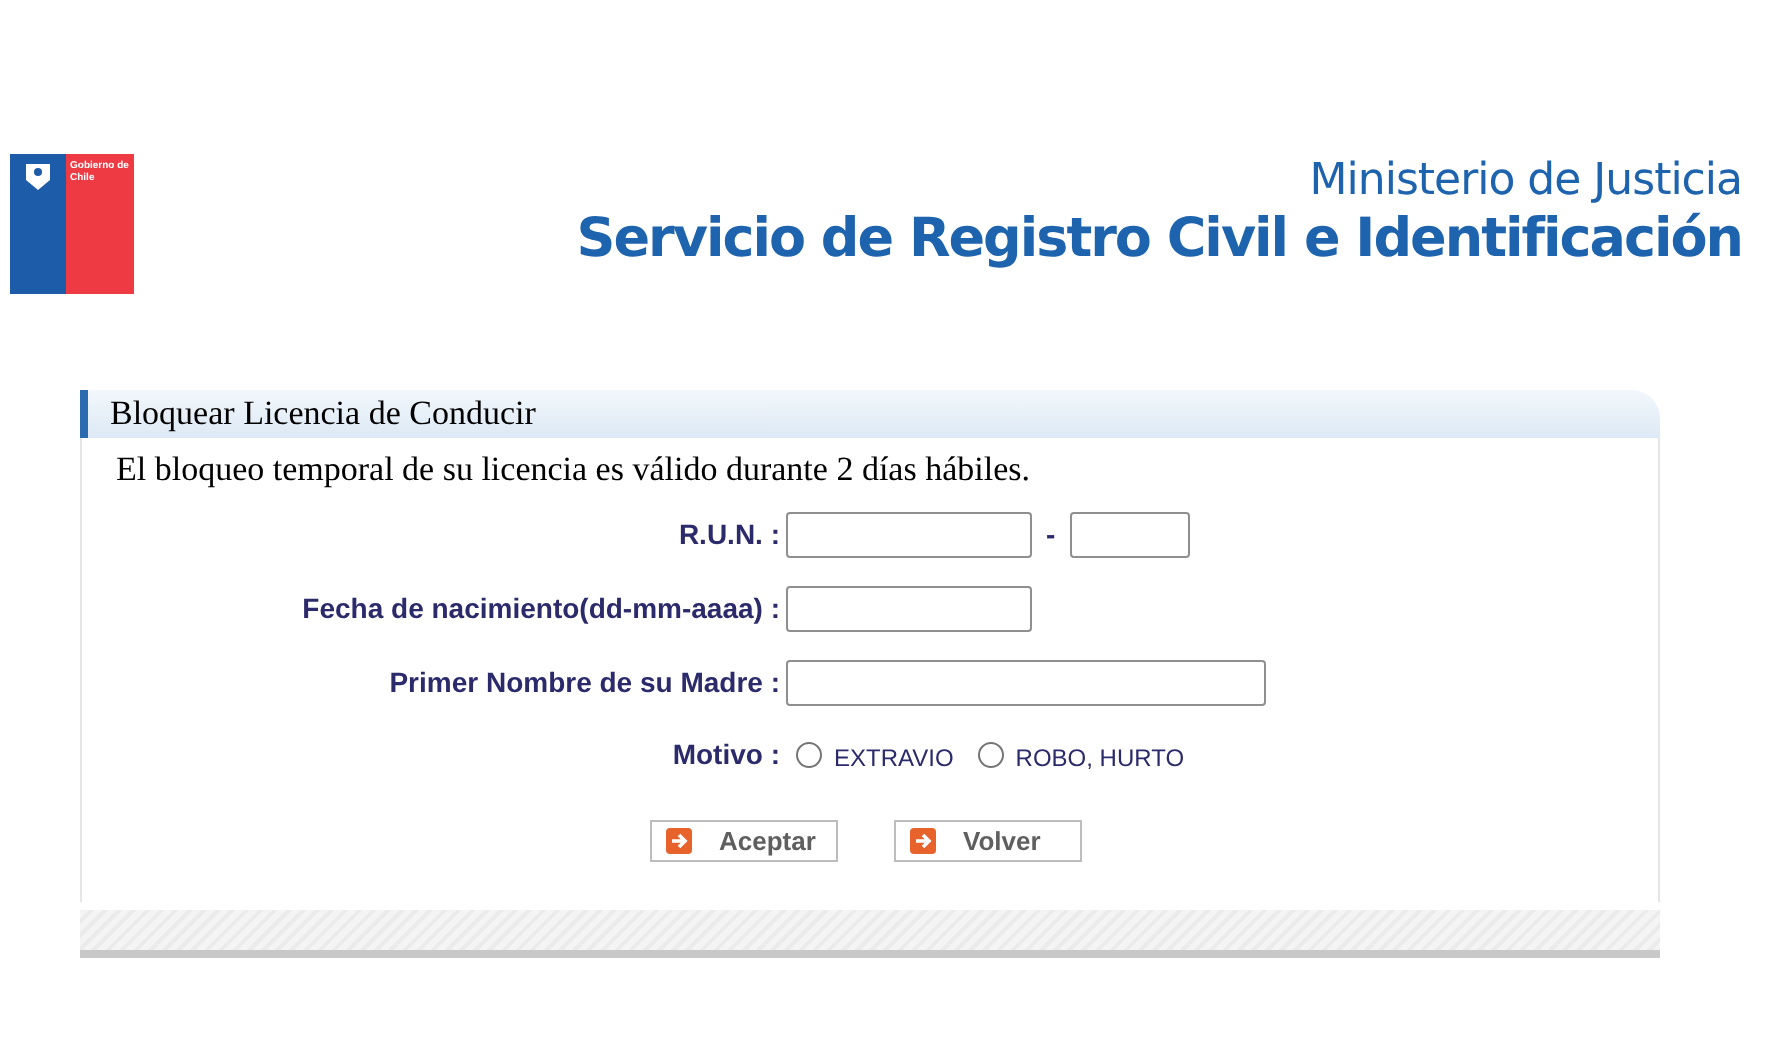 This screenshot has width=1790, height=1050. What do you see at coordinates (1159, 240) in the screenshot?
I see `service-name: Servicio de Registro Civil e Identificación` at bounding box center [1159, 240].